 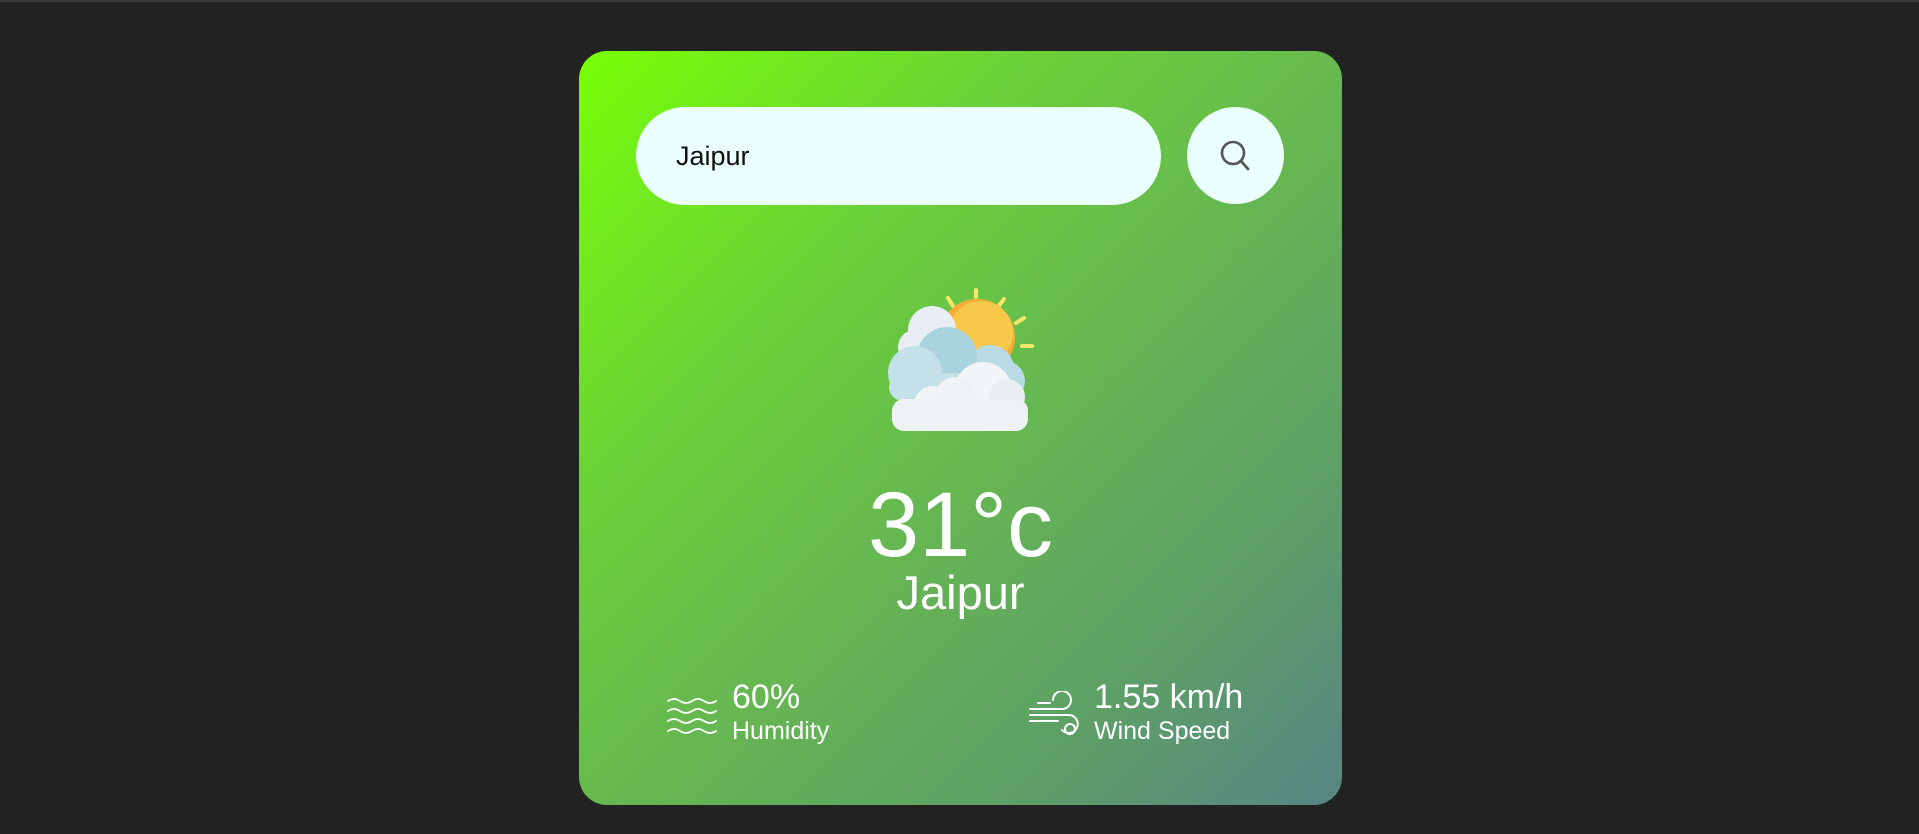 I want to click on wind-value: 1.55 km/h, so click(x=1169, y=697).